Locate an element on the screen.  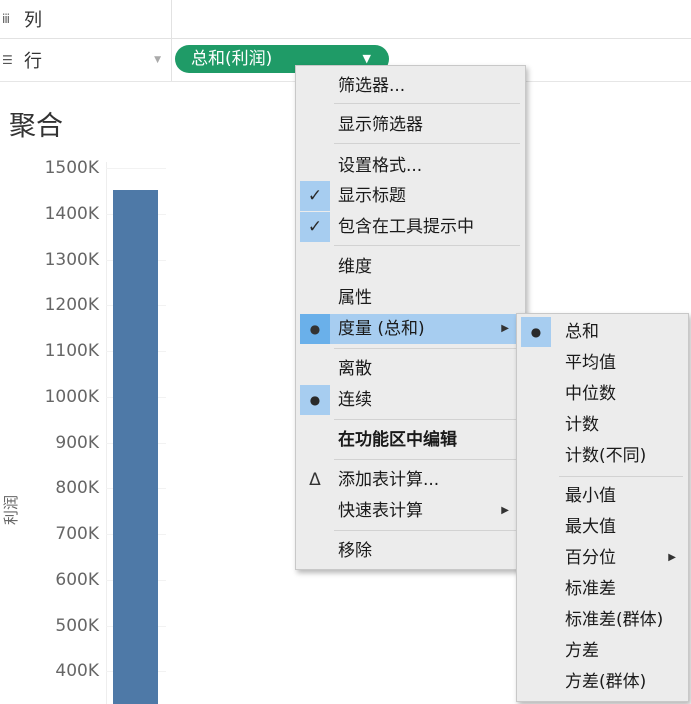
delta-icon: Δ is located at coordinates (315, 480).